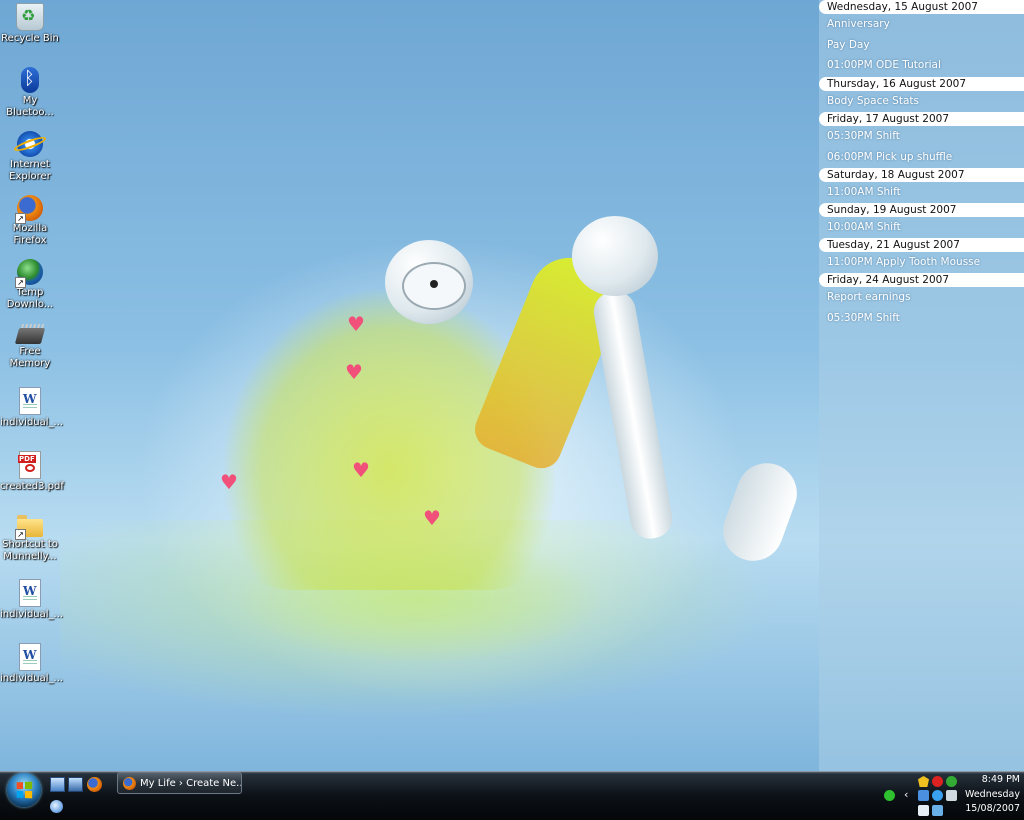 The height and width of the screenshot is (820, 1024). Describe the element at coordinates (921, 157) in the screenshot. I see `calendar-event: 06:00PM Pick up shuffle` at that location.